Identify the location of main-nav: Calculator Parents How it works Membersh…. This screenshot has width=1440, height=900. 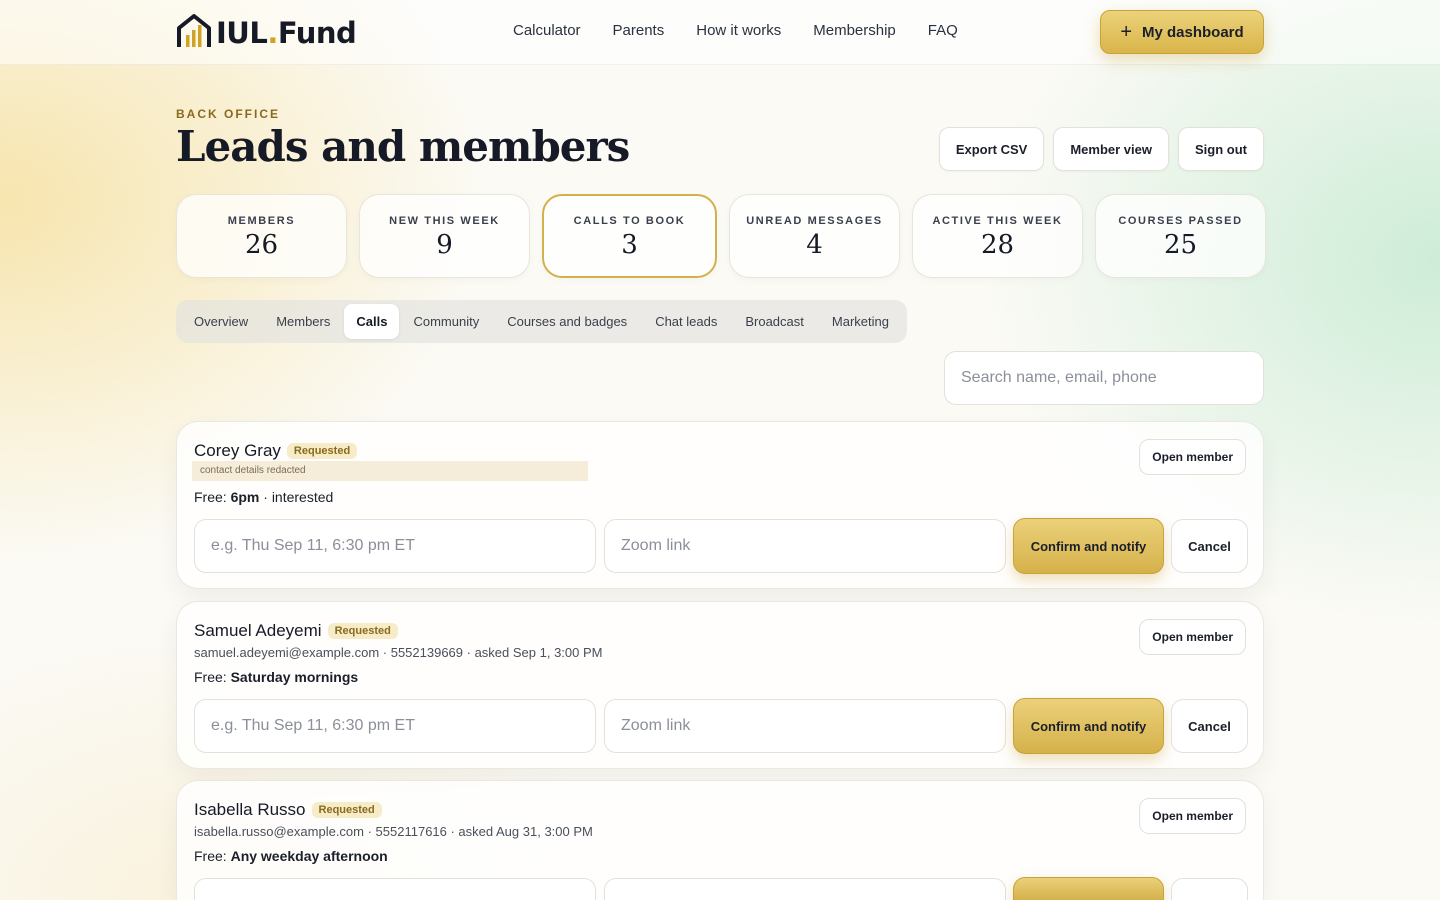
(735, 30).